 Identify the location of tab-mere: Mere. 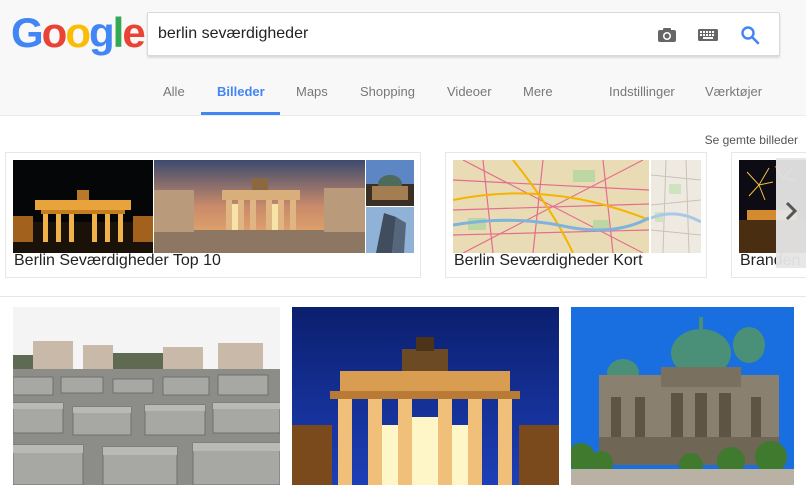
(538, 91).